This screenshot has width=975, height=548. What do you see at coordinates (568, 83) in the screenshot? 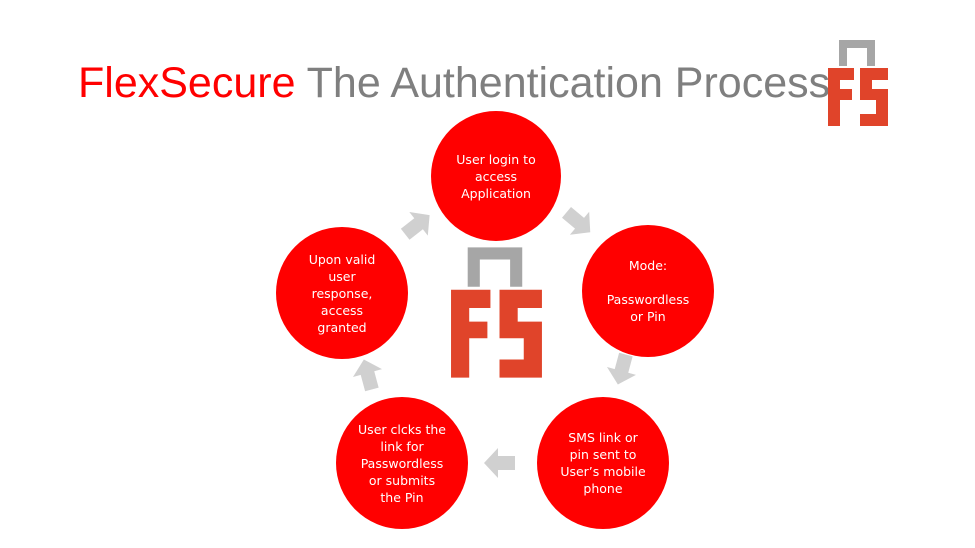
I see `title-text: The Authentication Process` at bounding box center [568, 83].